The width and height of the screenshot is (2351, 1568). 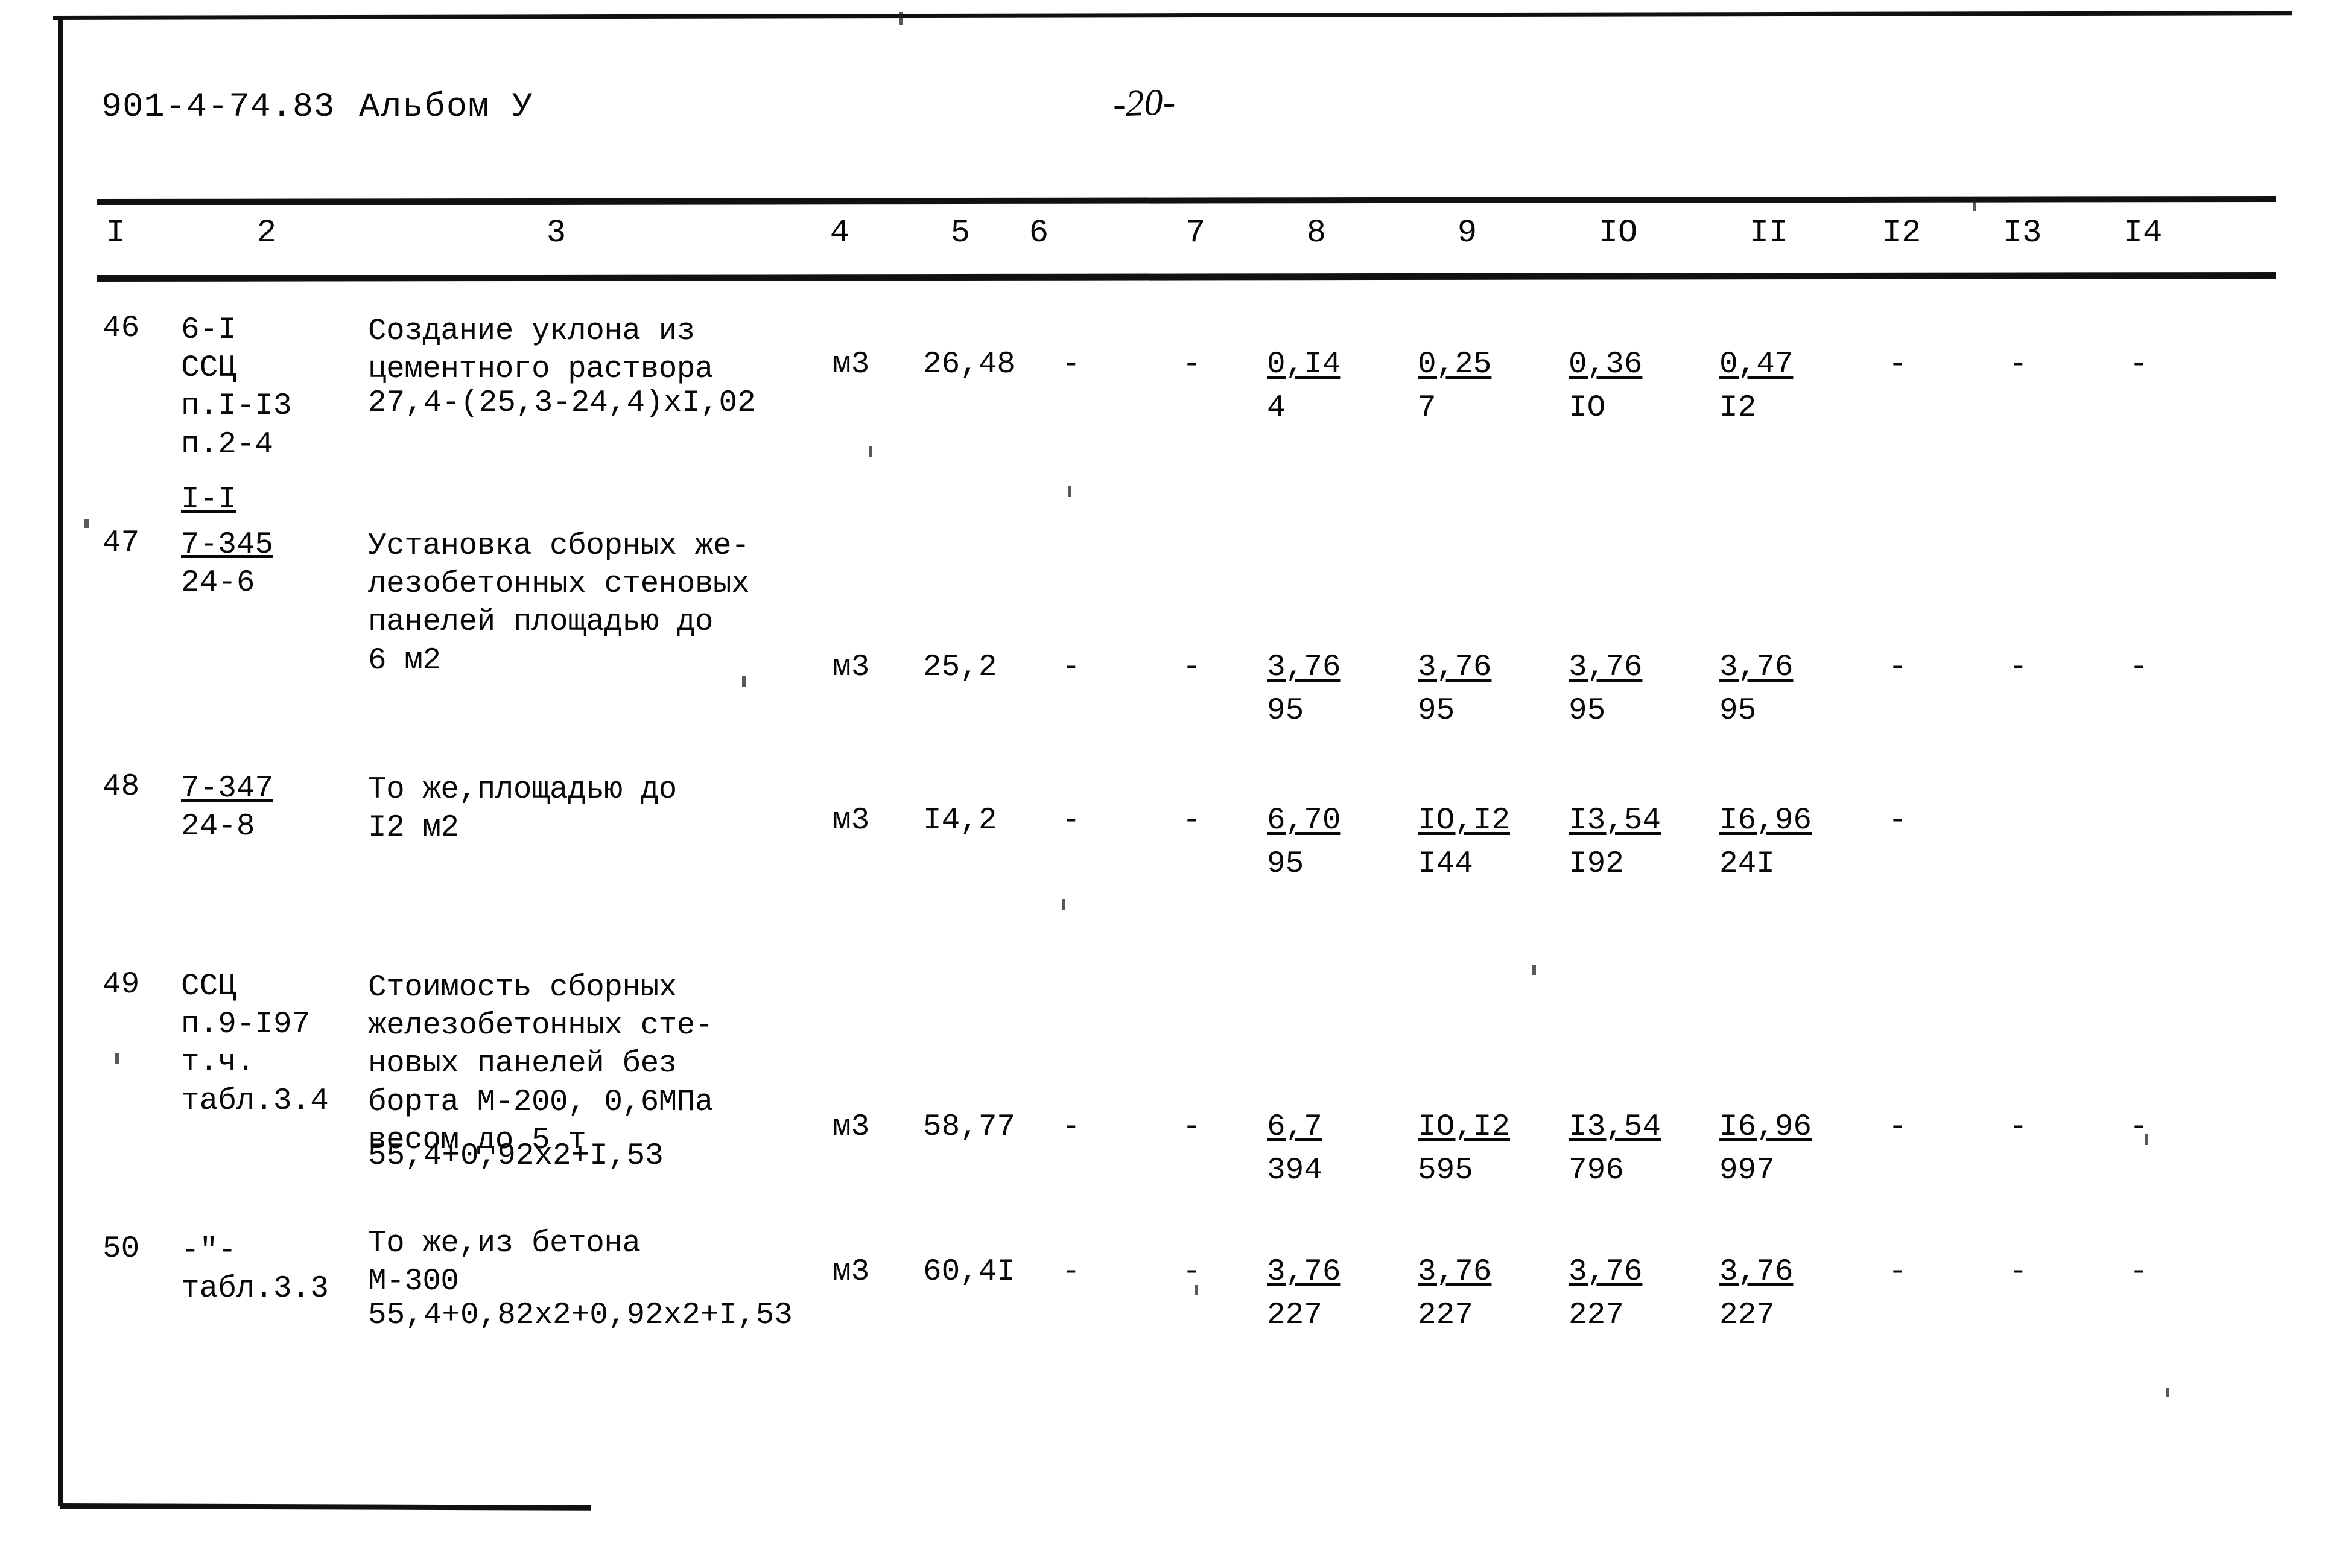 I want to click on fraction-cell-col10: 3,76 95, so click(x=1626, y=689).